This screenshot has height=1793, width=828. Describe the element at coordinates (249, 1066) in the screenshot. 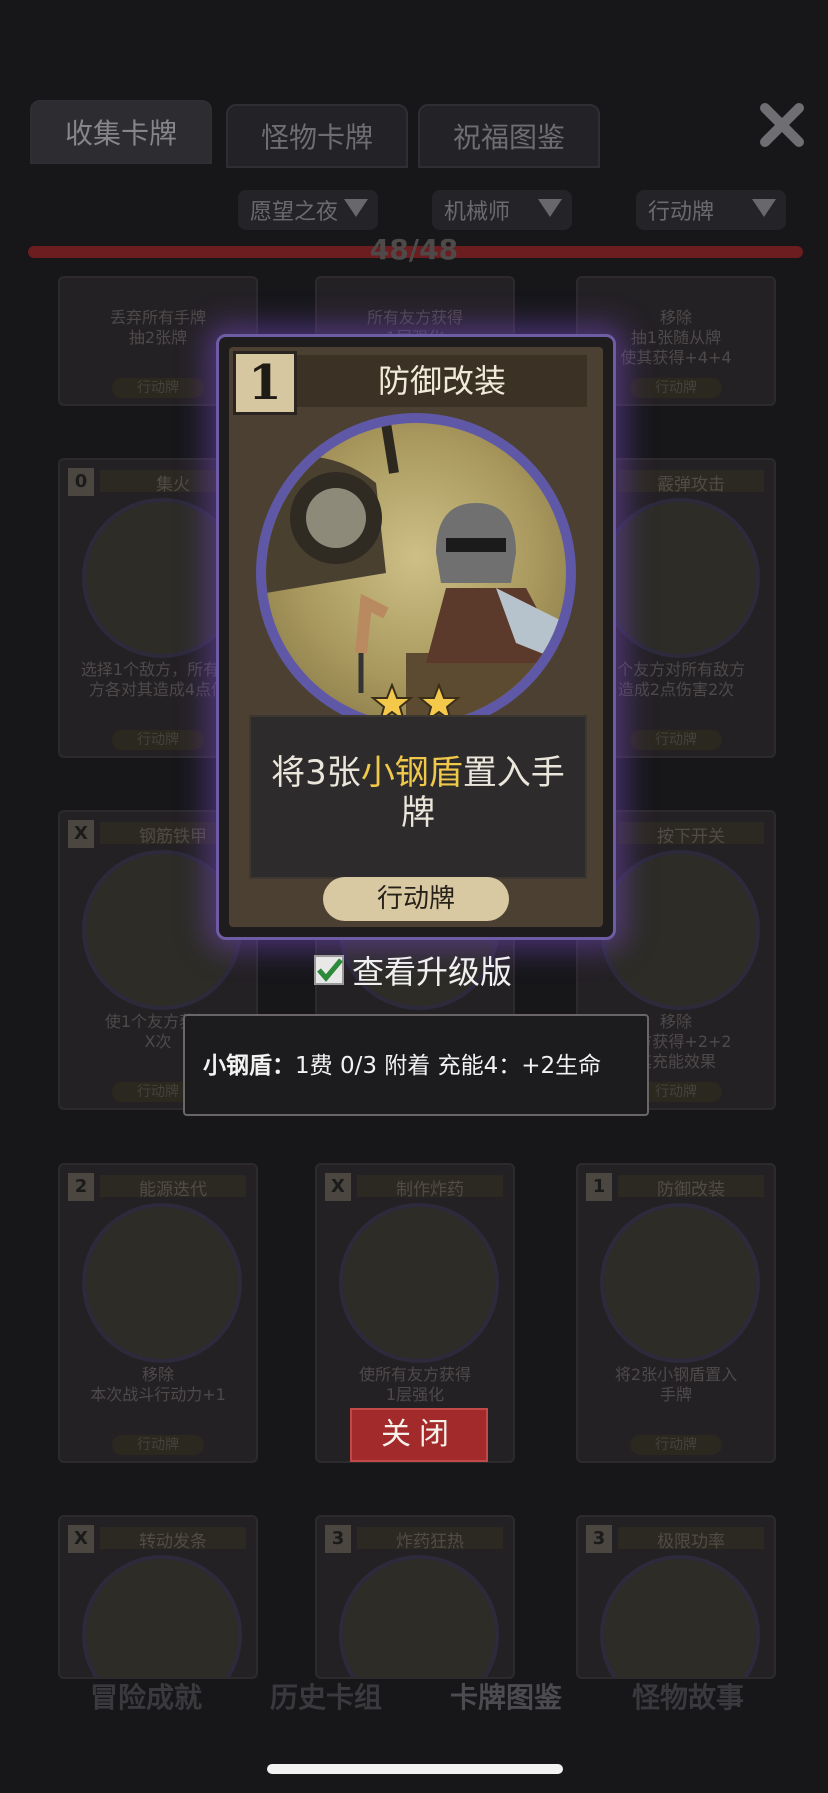

I see `tooltip-keyword: 小钢盾：` at that location.